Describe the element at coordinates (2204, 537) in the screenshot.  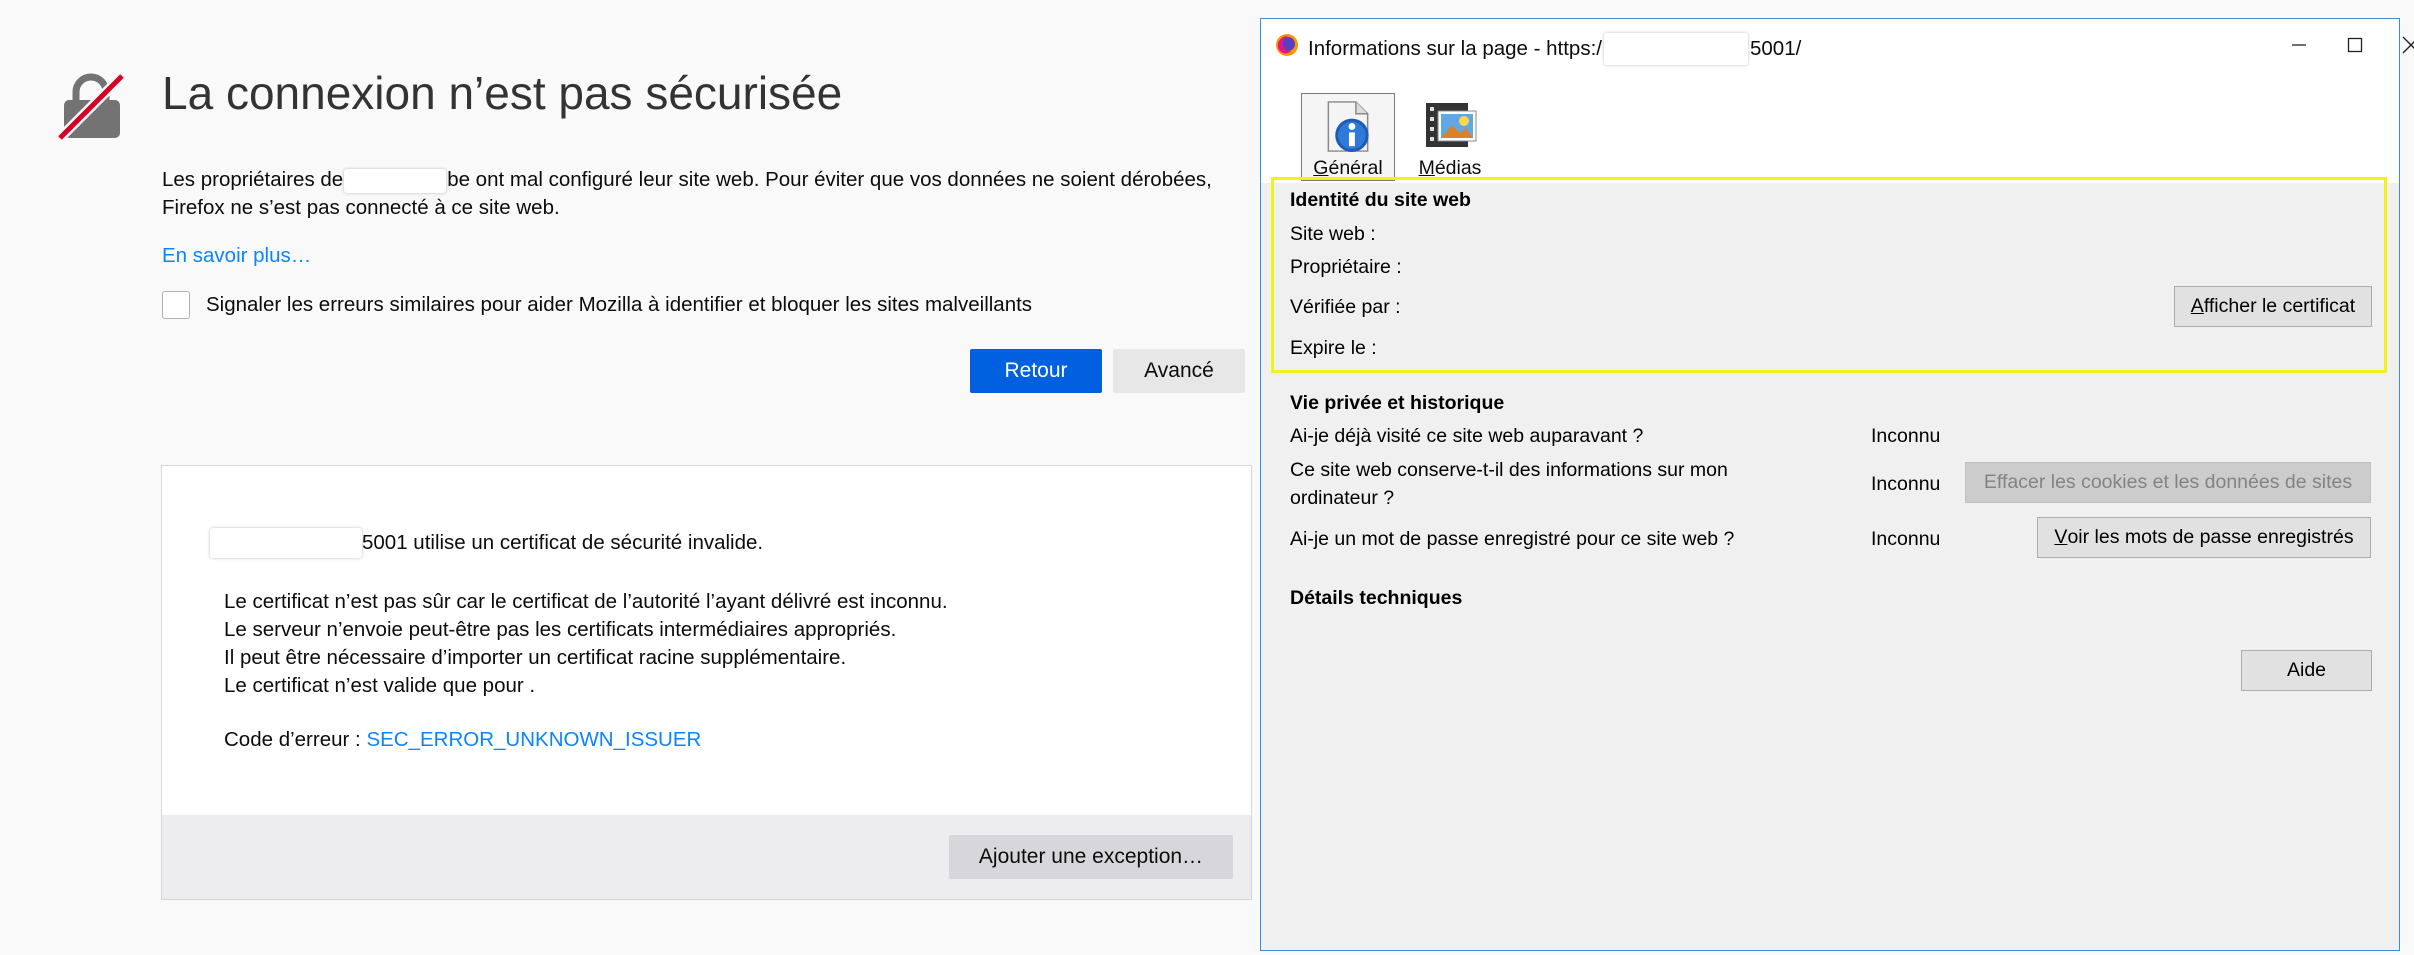
I see `view-passwords-button: Voir les mots de passe enregistrés` at that location.